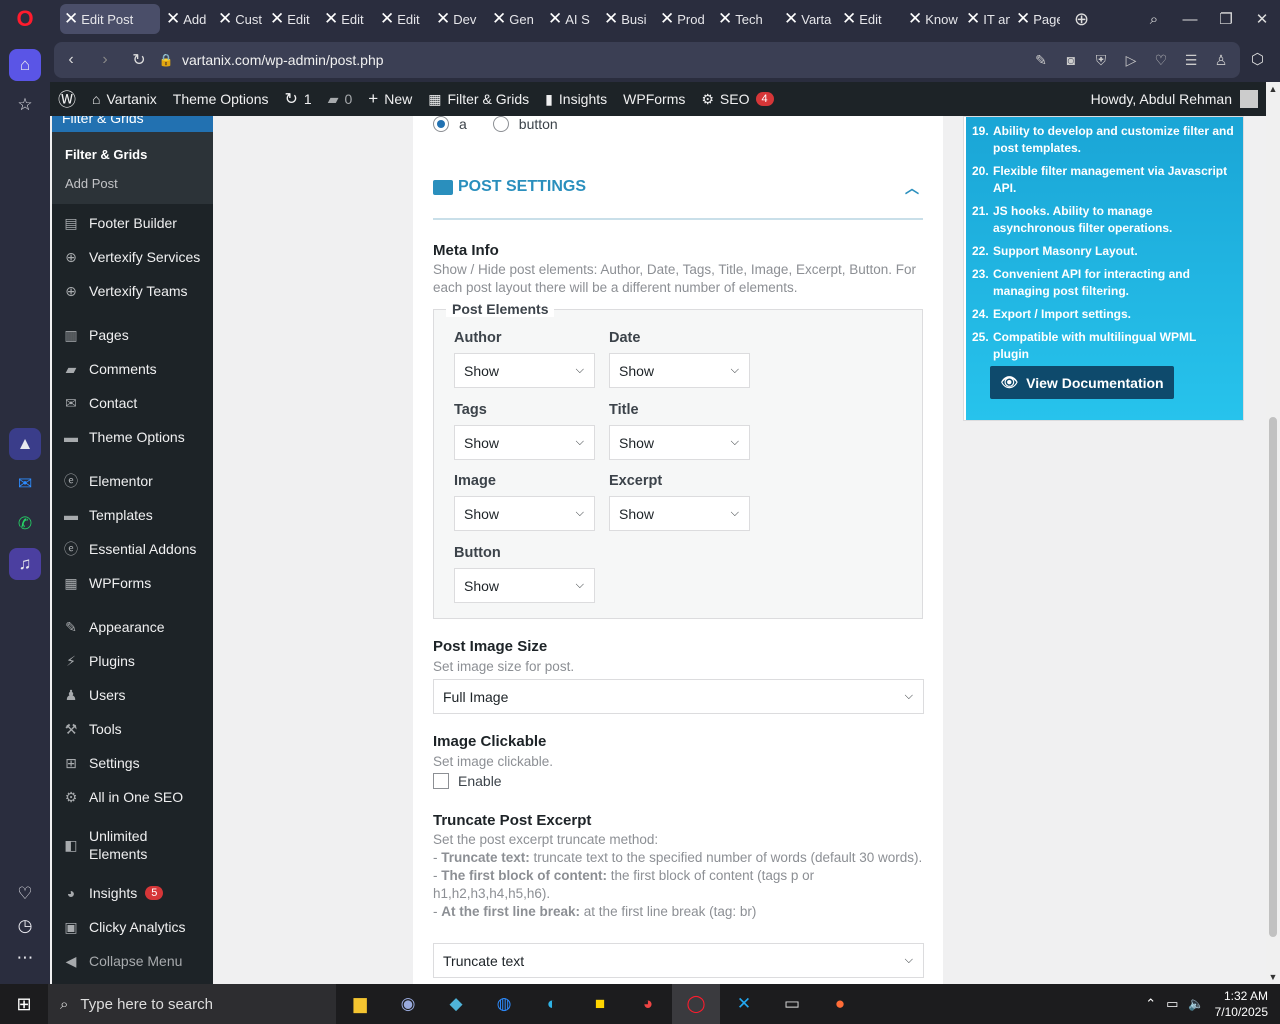  I want to click on browser-tab: ✕ Varta, so click(808, 19).